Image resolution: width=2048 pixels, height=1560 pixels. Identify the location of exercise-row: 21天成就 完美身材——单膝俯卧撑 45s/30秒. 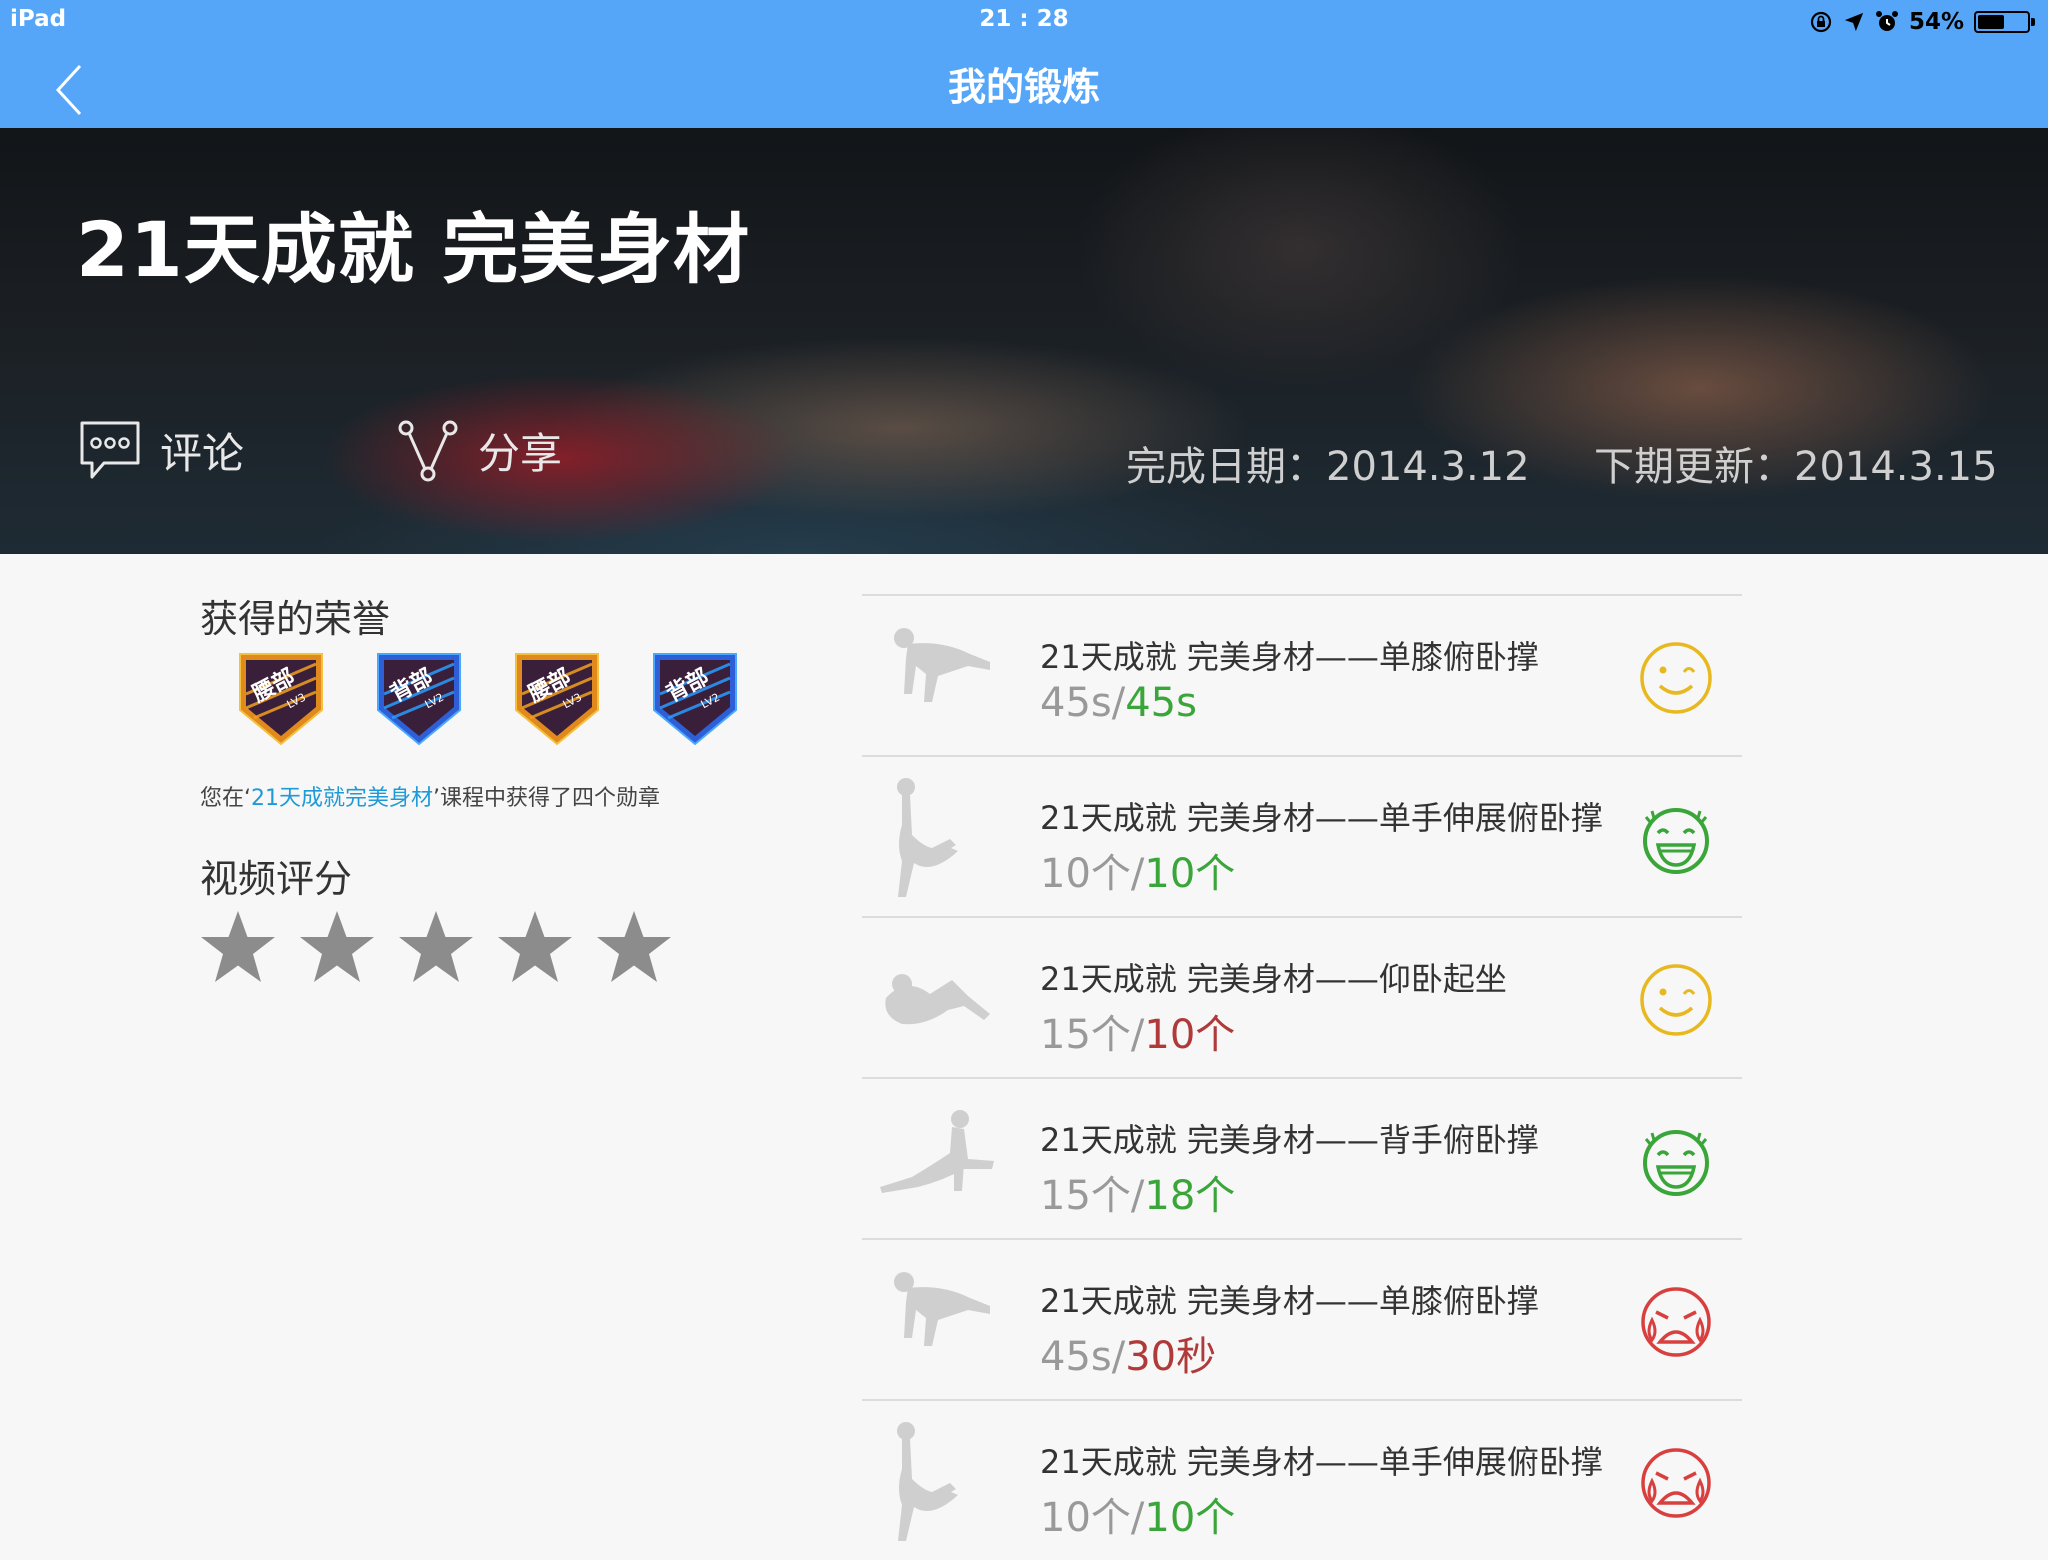
(1302, 1318).